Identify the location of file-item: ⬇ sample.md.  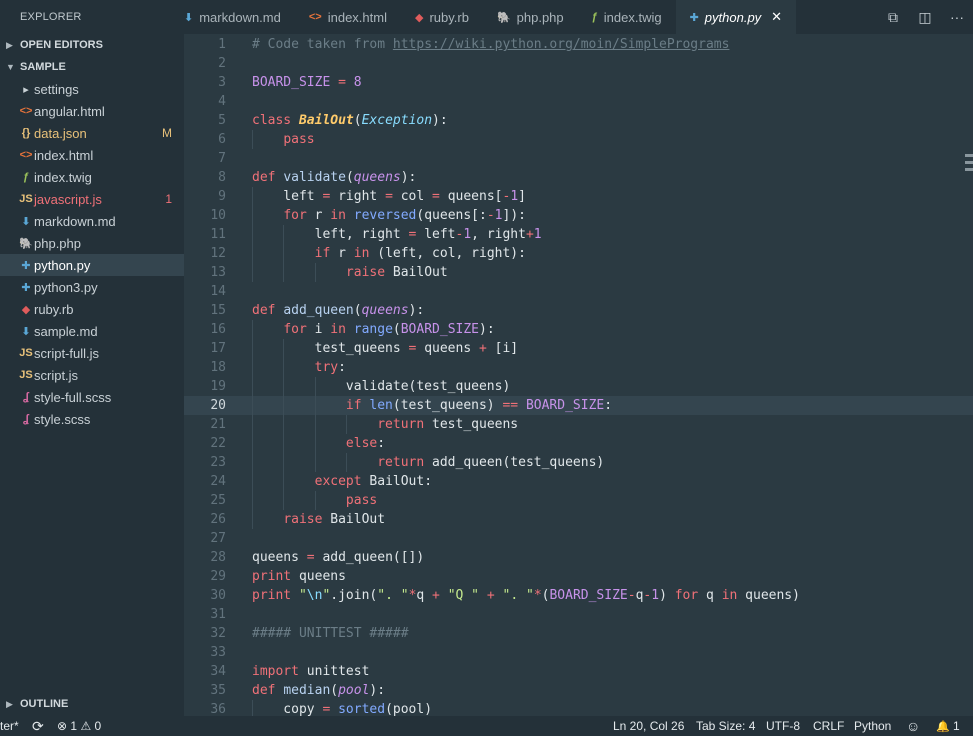
(92, 331).